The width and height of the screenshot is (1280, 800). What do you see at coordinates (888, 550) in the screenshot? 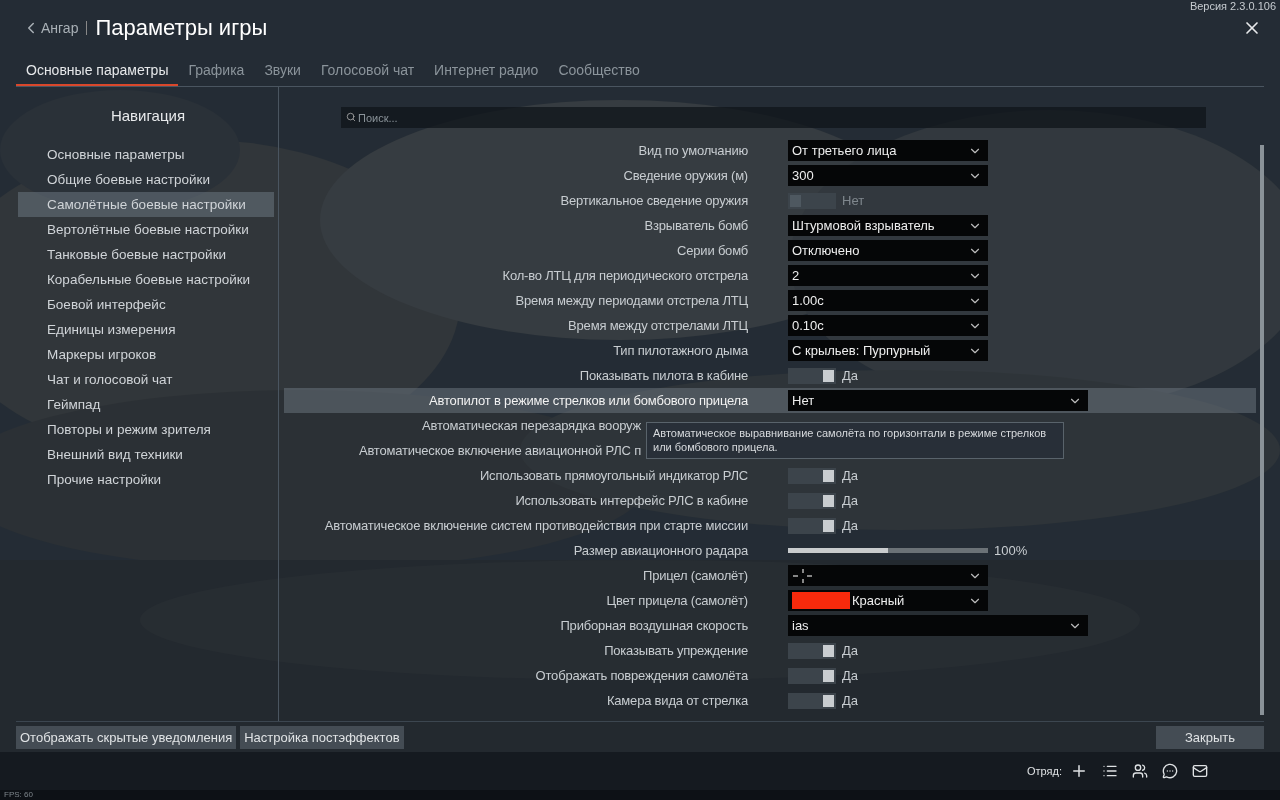
I see `slider-track` at bounding box center [888, 550].